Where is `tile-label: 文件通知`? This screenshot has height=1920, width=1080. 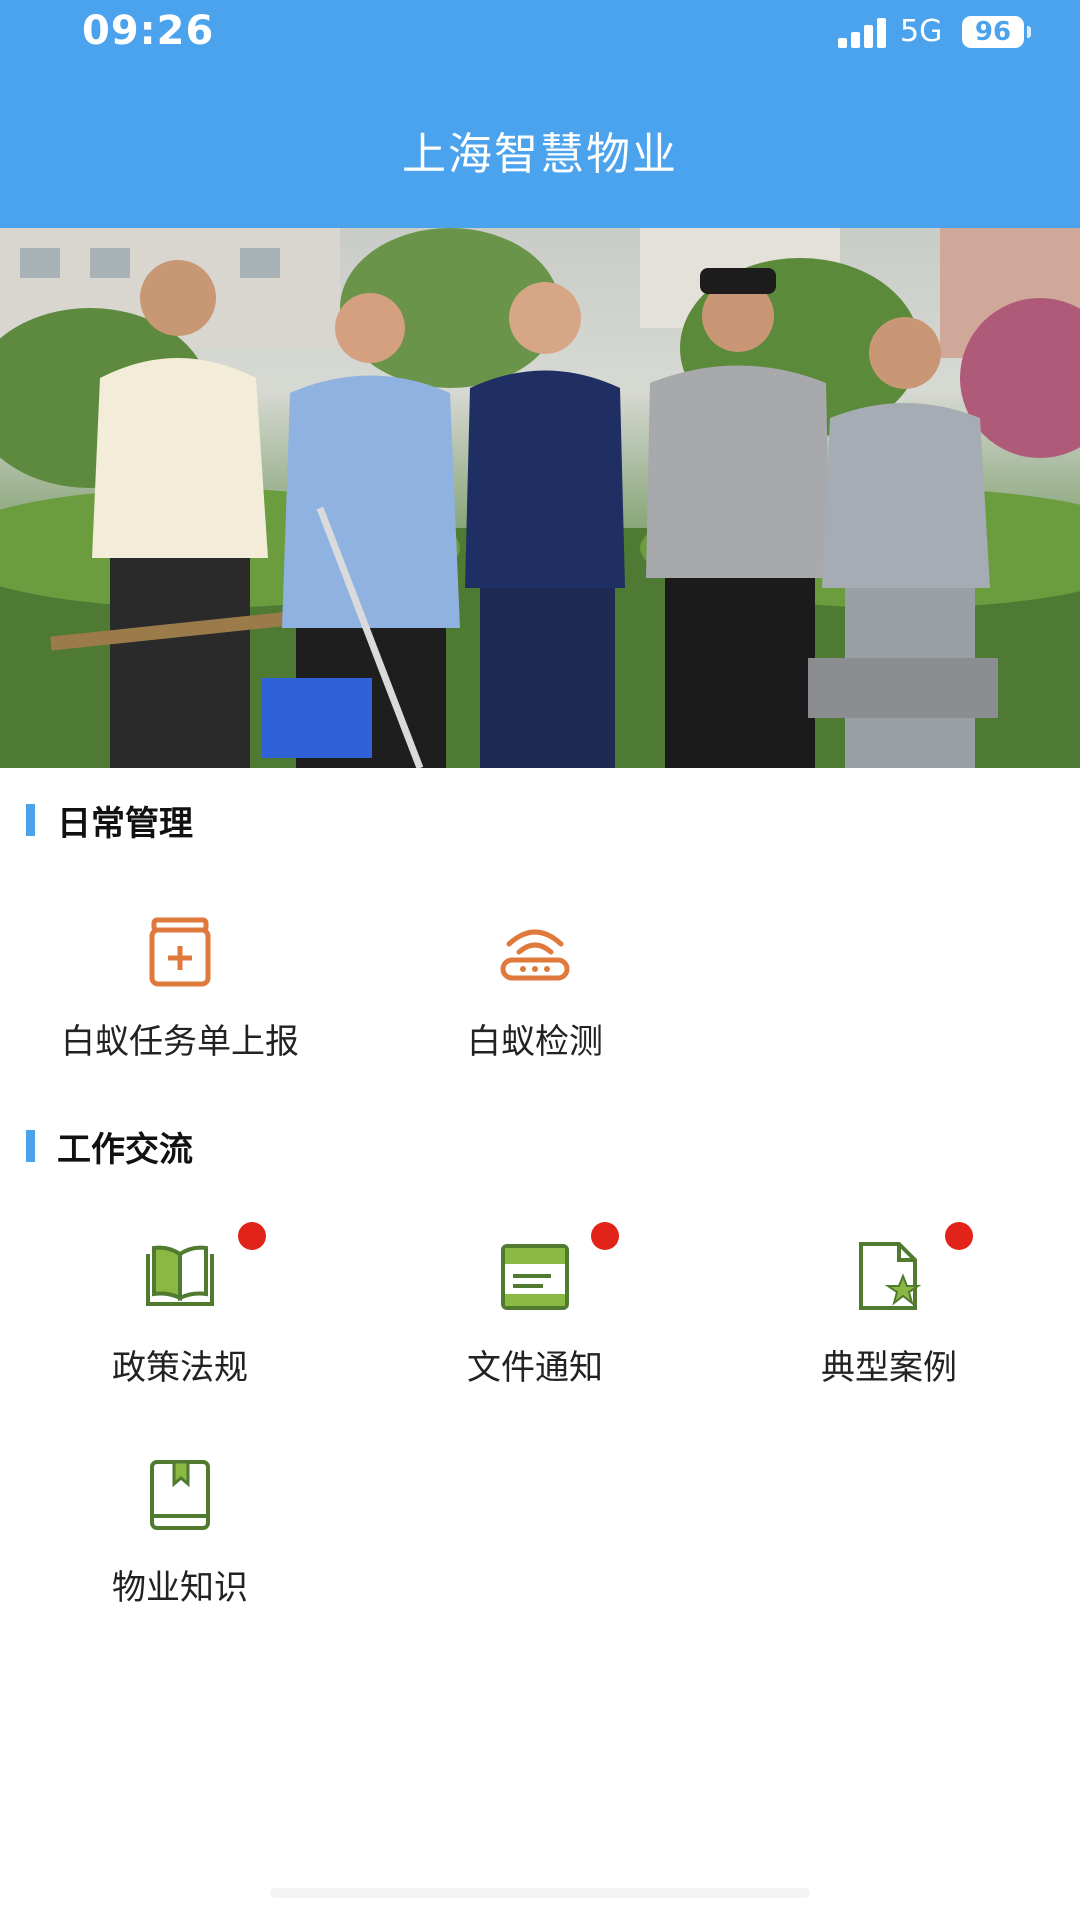 tile-label: 文件通知 is located at coordinates (535, 1368).